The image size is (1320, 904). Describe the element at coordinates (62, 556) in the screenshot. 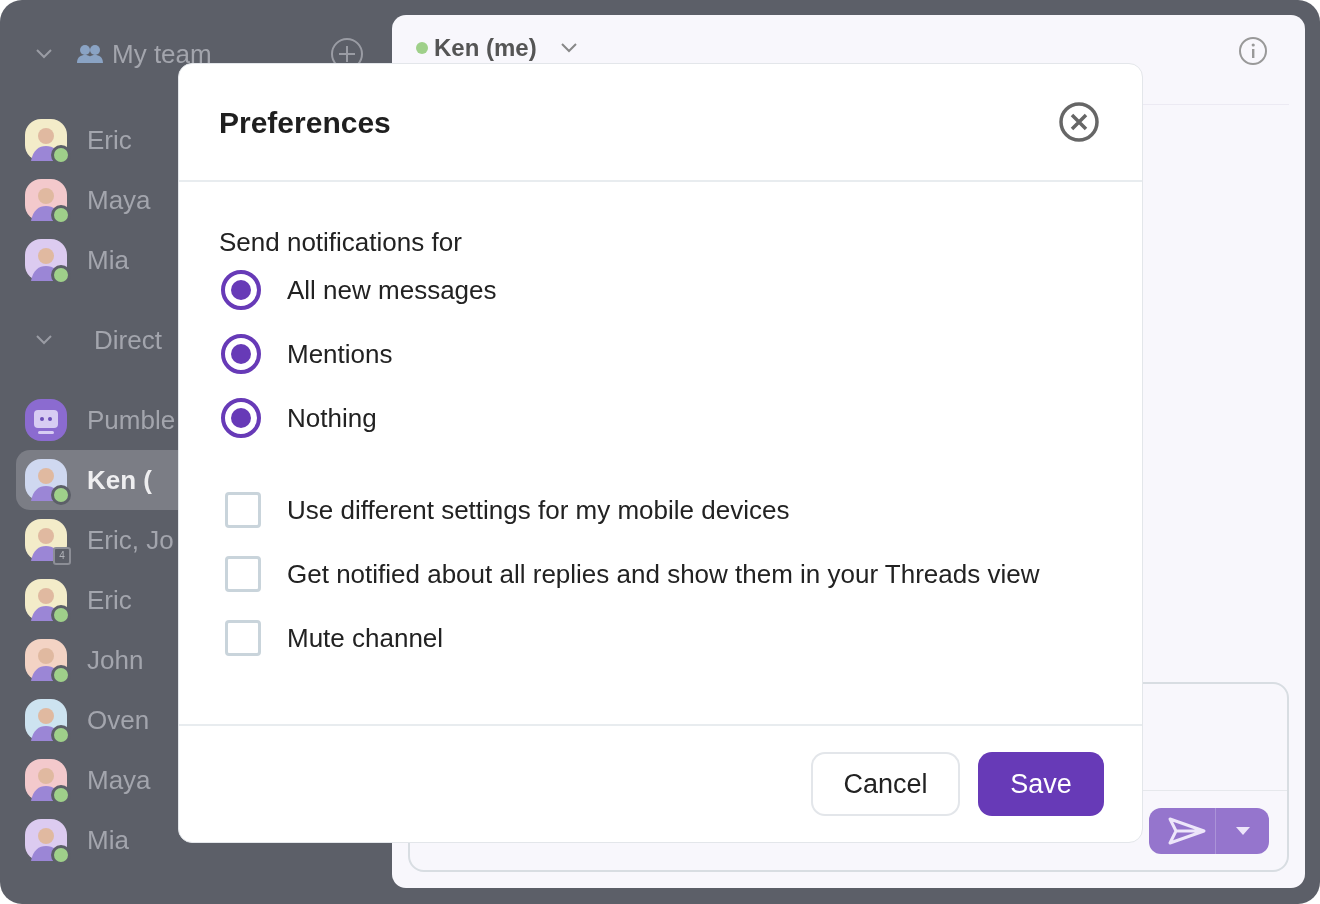

I see `member-count: 4` at that location.